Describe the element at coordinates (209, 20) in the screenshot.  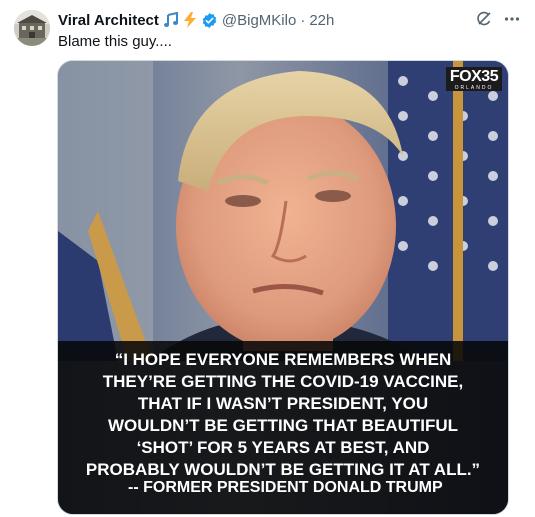
I see `verified-badge-icon` at that location.